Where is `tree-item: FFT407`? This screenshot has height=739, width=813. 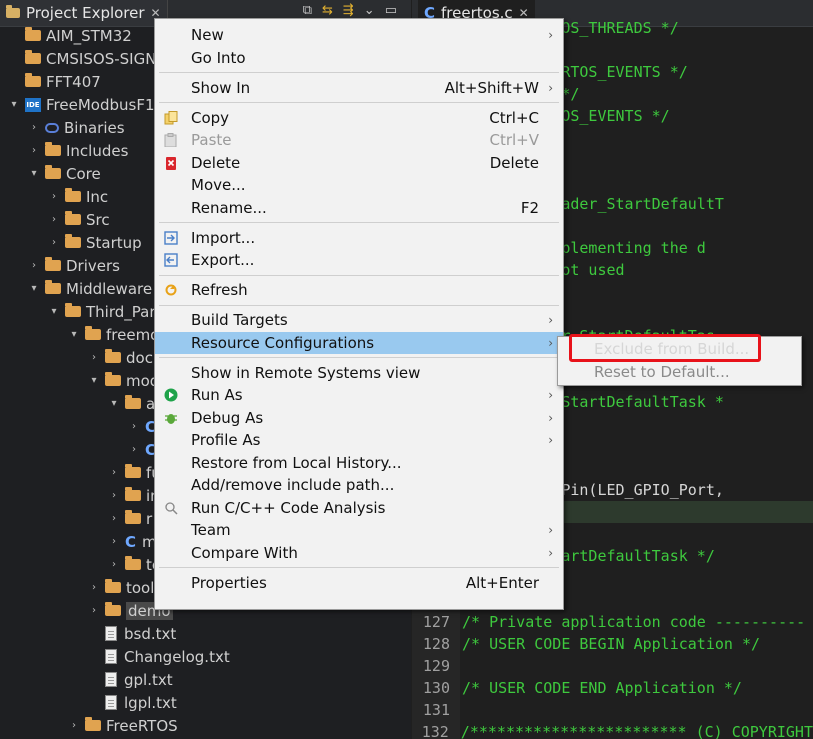 tree-item: FFT407 is located at coordinates (54, 81).